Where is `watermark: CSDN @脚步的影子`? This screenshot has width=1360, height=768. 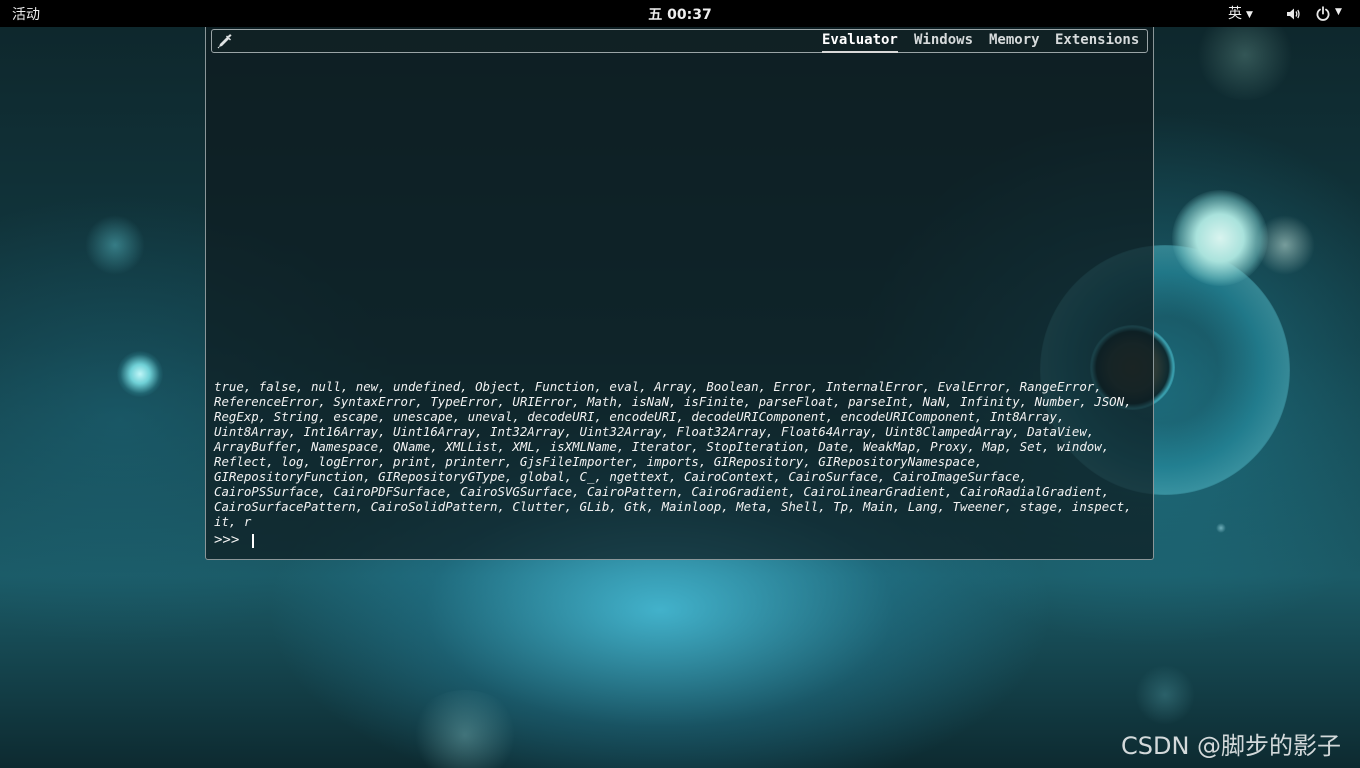 watermark: CSDN @脚步的影子 is located at coordinates (1231, 746).